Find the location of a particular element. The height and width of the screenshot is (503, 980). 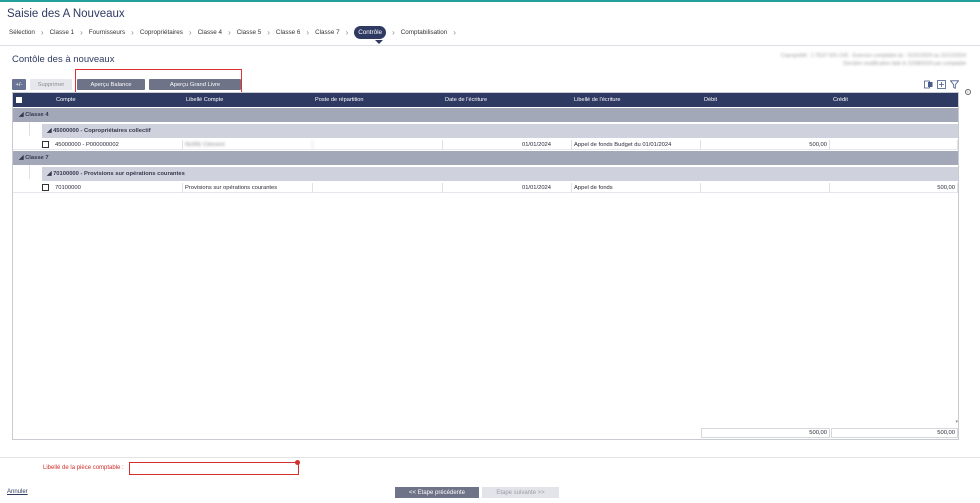

step-classe-6: Classe 6 › is located at coordinates (295, 32).